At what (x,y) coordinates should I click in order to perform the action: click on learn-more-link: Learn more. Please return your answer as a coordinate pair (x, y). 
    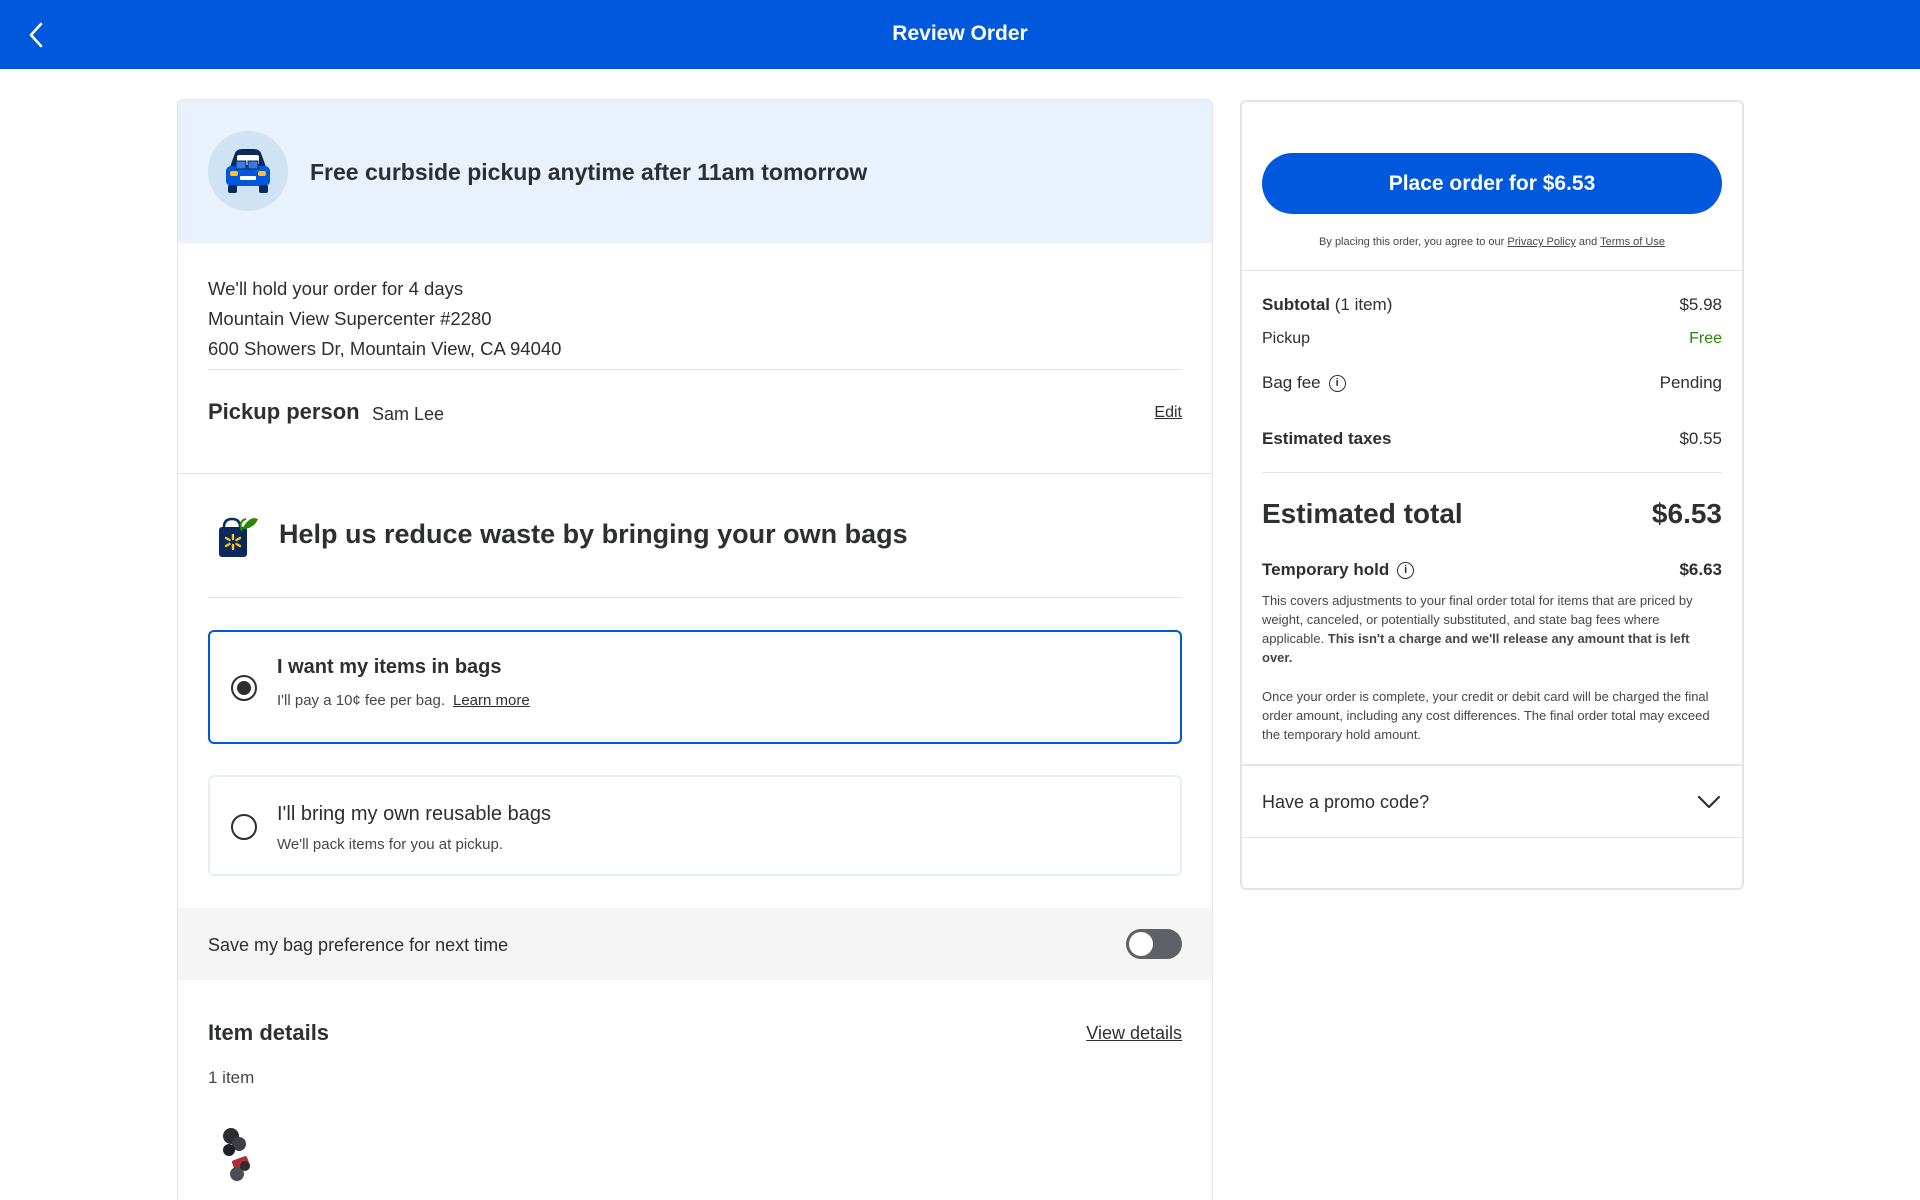
    Looking at the image, I should click on (491, 700).